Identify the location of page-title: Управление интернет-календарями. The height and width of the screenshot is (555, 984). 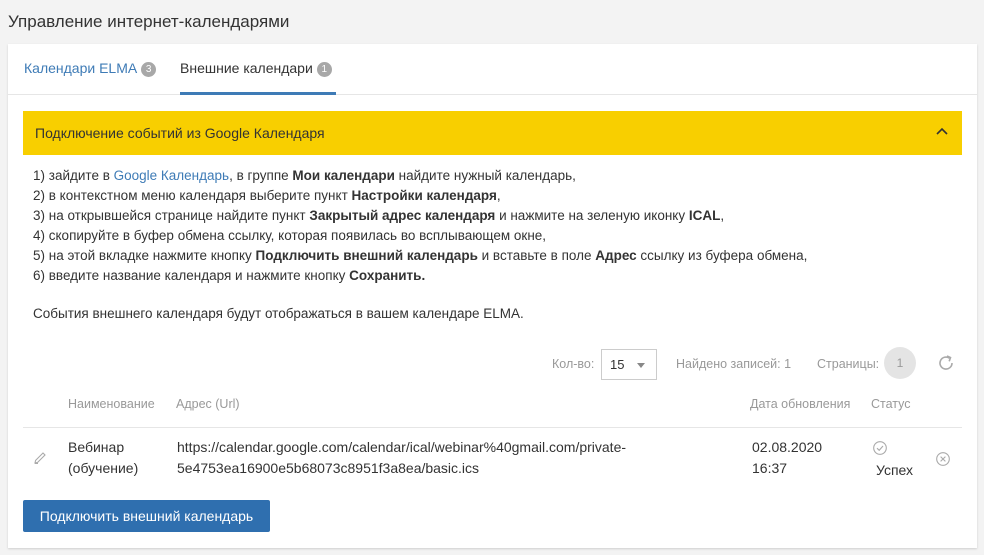
(149, 21).